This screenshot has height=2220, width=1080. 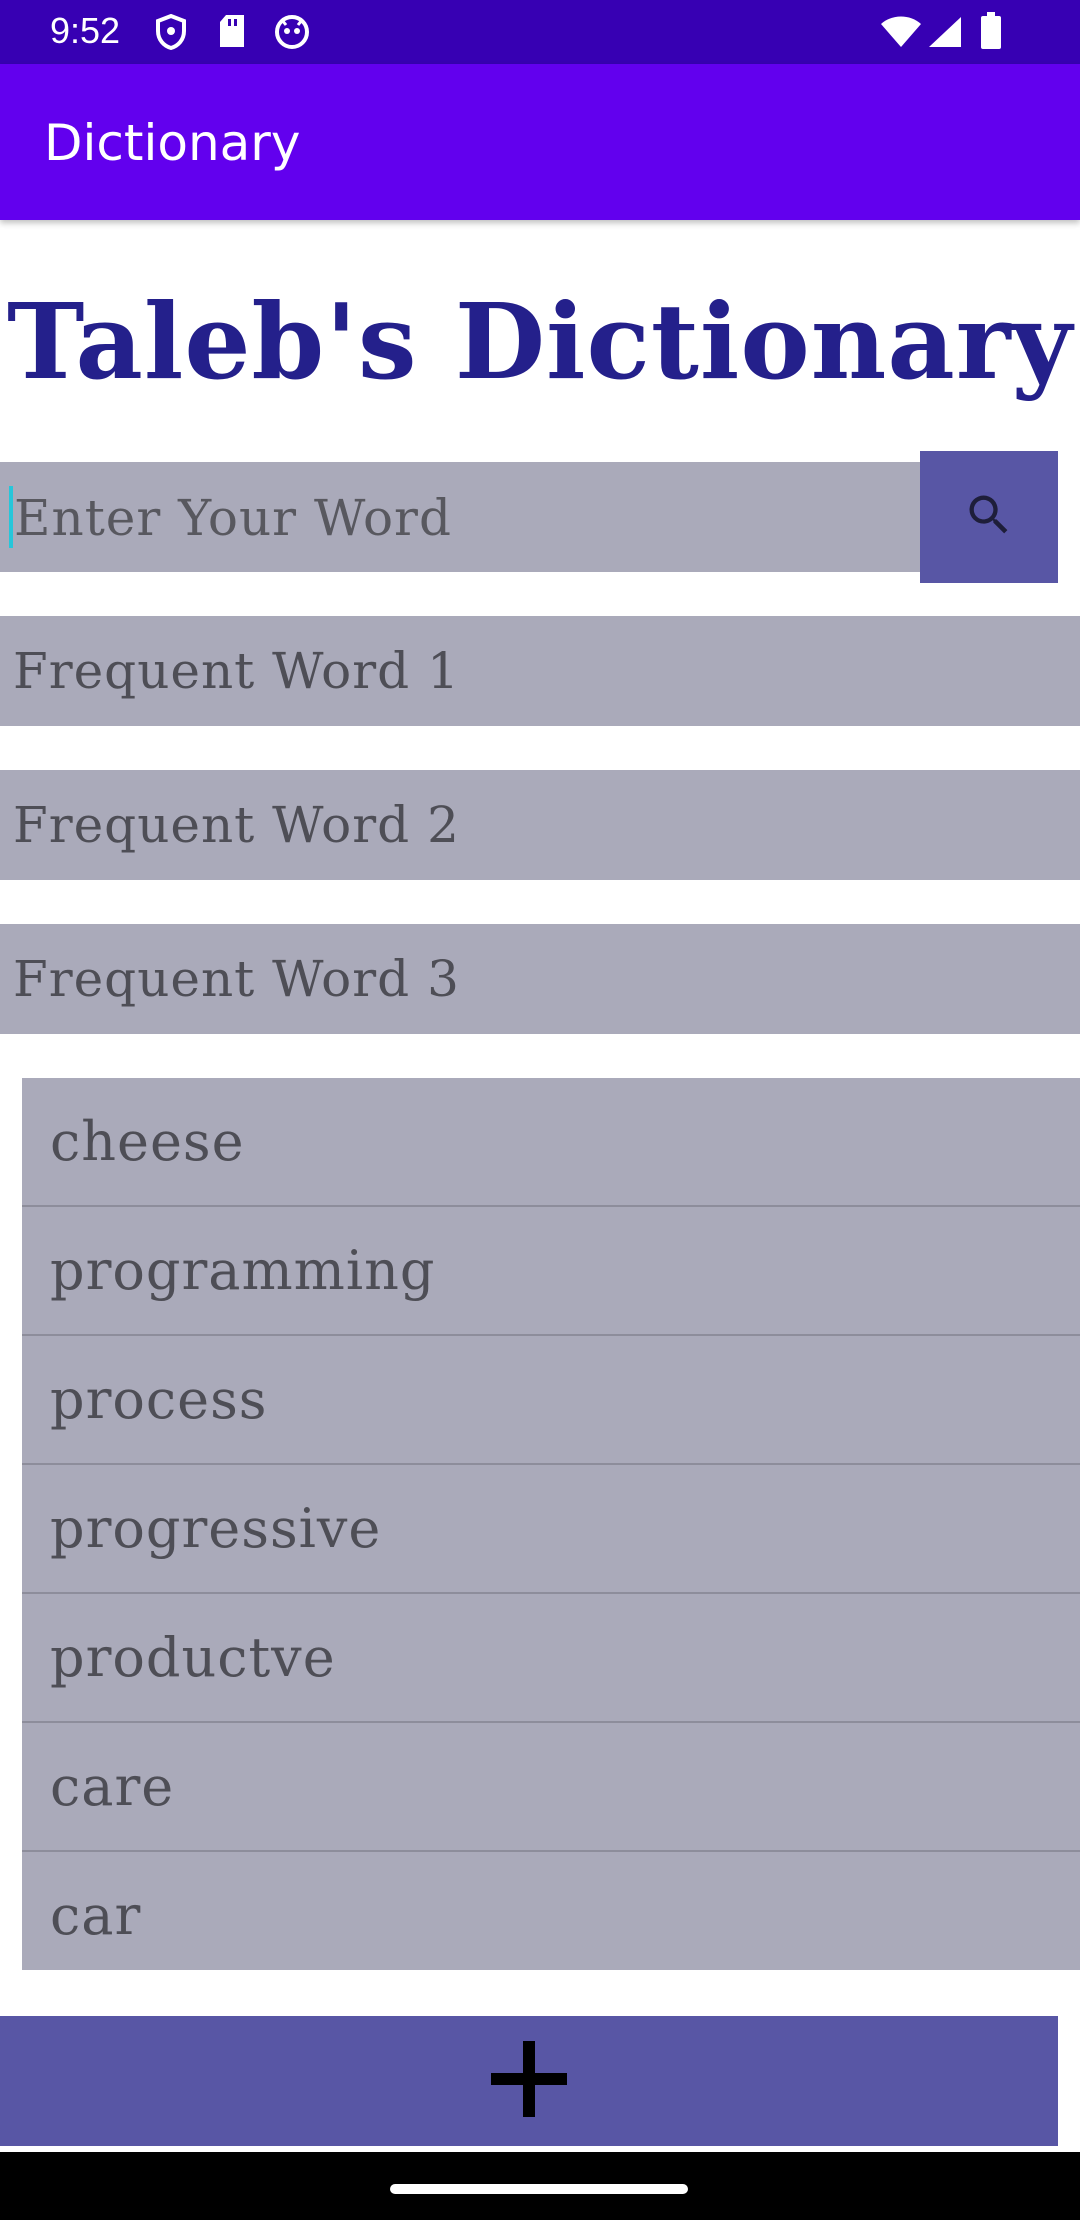 What do you see at coordinates (551, 1658) in the screenshot?
I see `list-item: productve` at bounding box center [551, 1658].